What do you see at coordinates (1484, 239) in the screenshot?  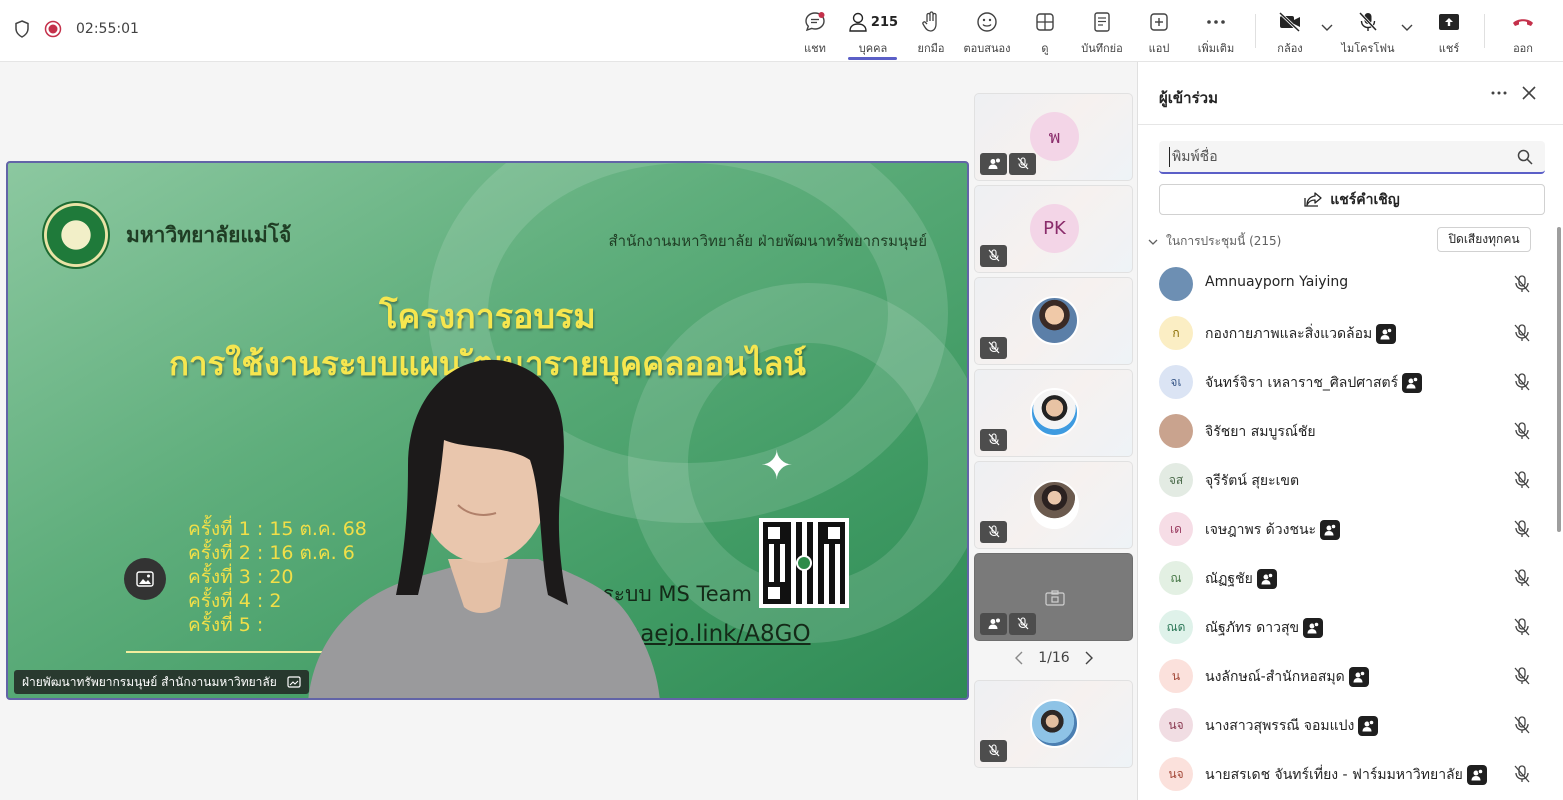 I see `mute-all-button: ปิดเสียงทุกคน` at bounding box center [1484, 239].